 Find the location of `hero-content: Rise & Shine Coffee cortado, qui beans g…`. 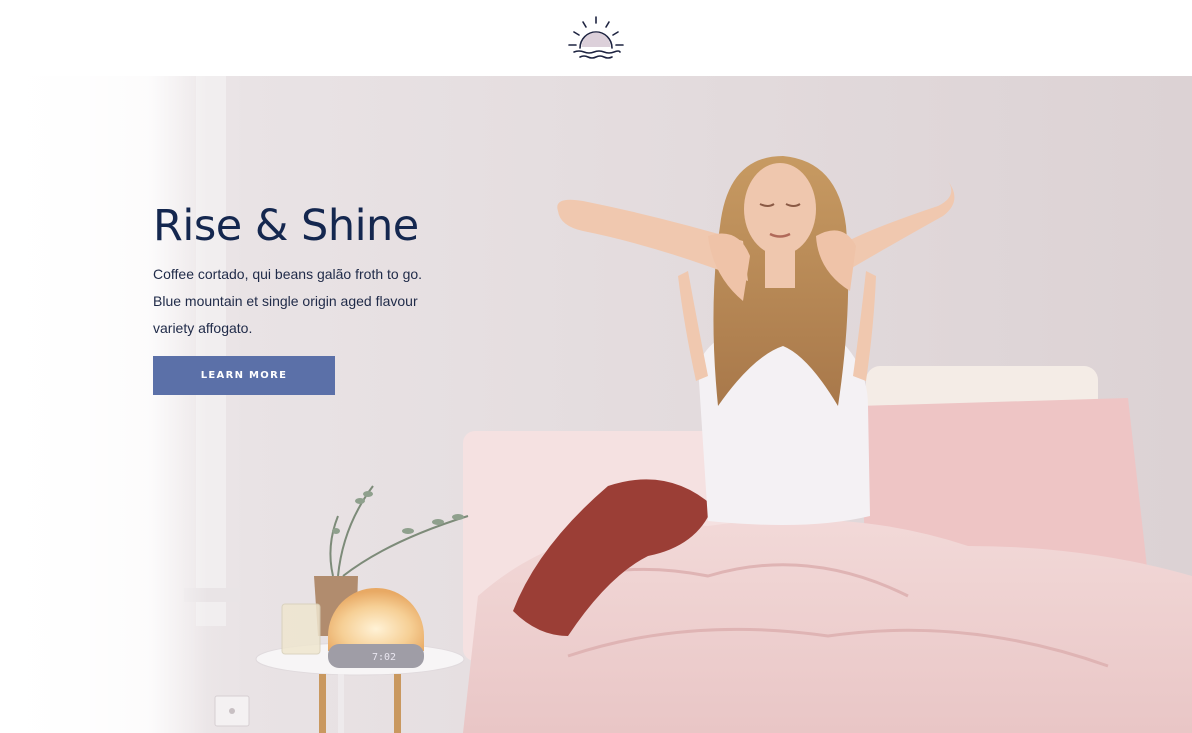

hero-content: Rise & Shine Coffee cortado, qui beans g… is located at coordinates (293, 298).